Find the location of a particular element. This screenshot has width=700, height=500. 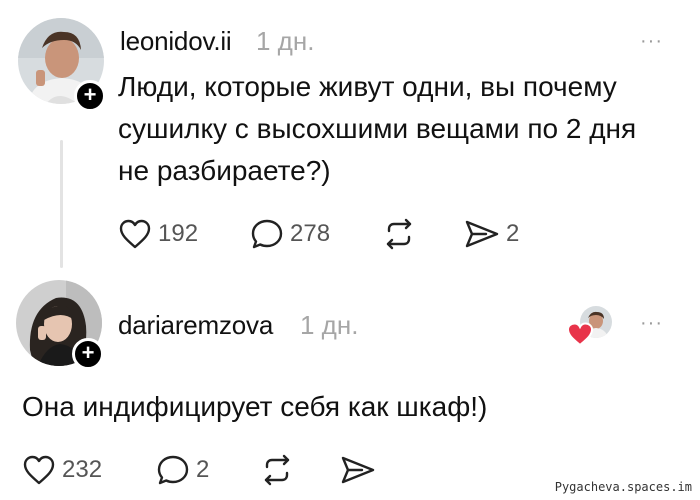

post-share-button: 2 is located at coordinates (491, 234).